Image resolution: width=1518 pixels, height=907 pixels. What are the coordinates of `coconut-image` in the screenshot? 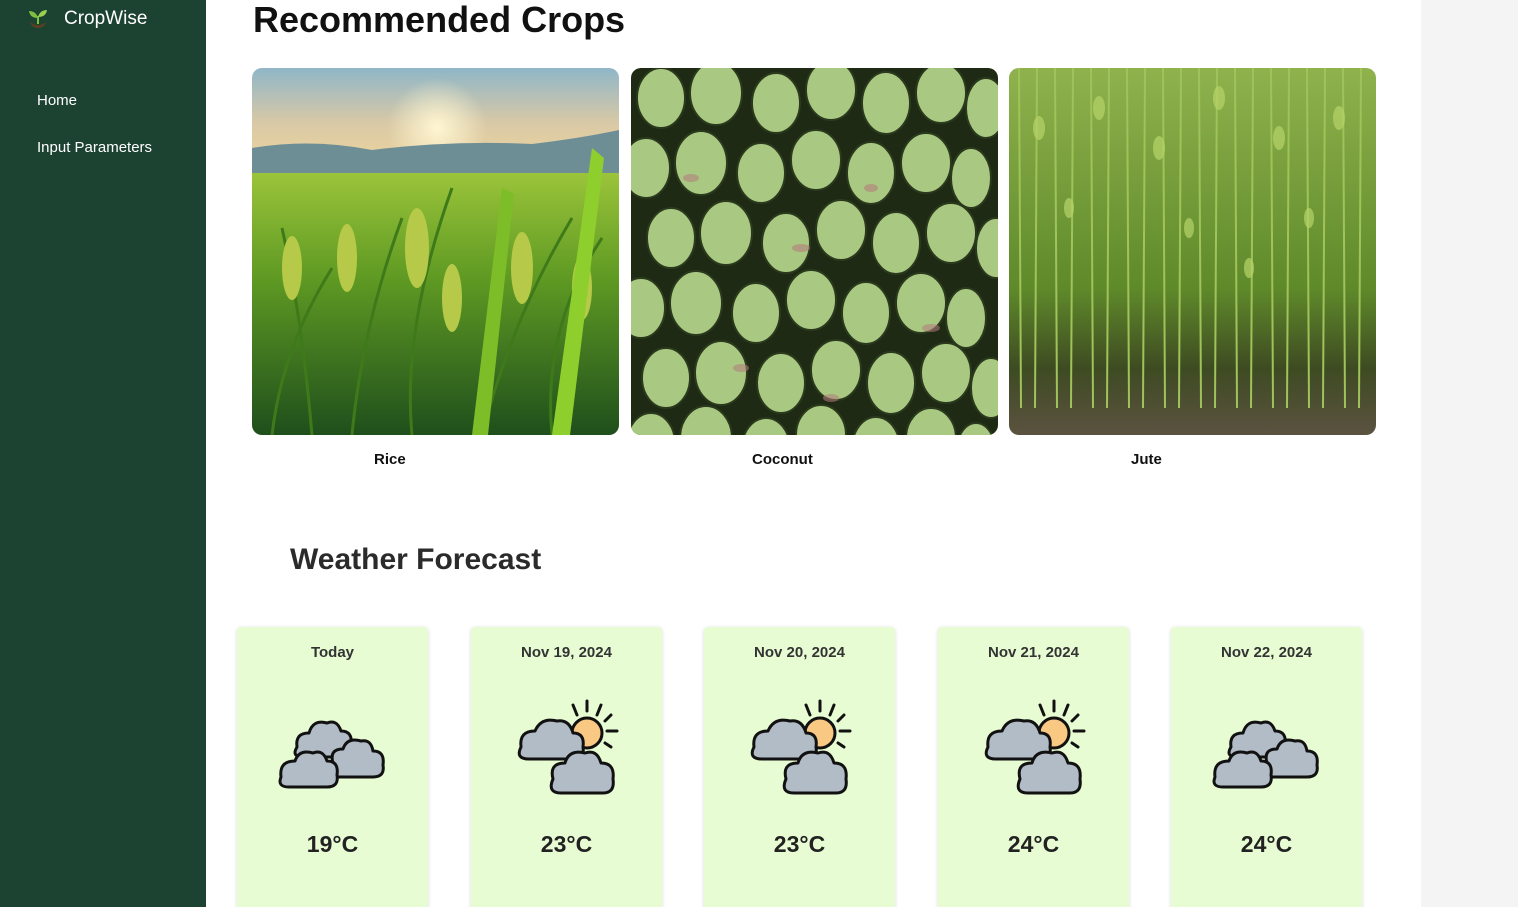 It's located at (814, 251).